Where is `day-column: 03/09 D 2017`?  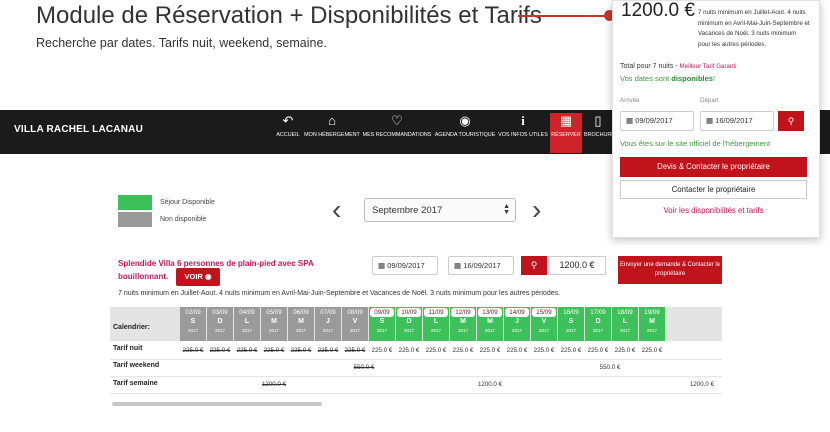
day-column: 03/09 D 2017 is located at coordinates (220, 324).